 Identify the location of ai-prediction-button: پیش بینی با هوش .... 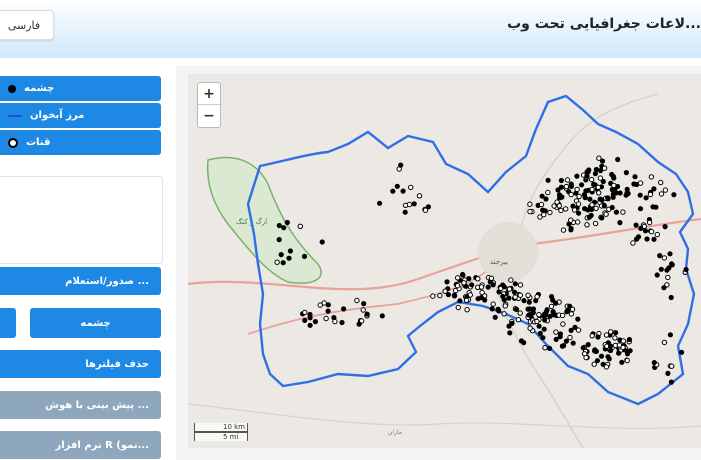
(80, 405).